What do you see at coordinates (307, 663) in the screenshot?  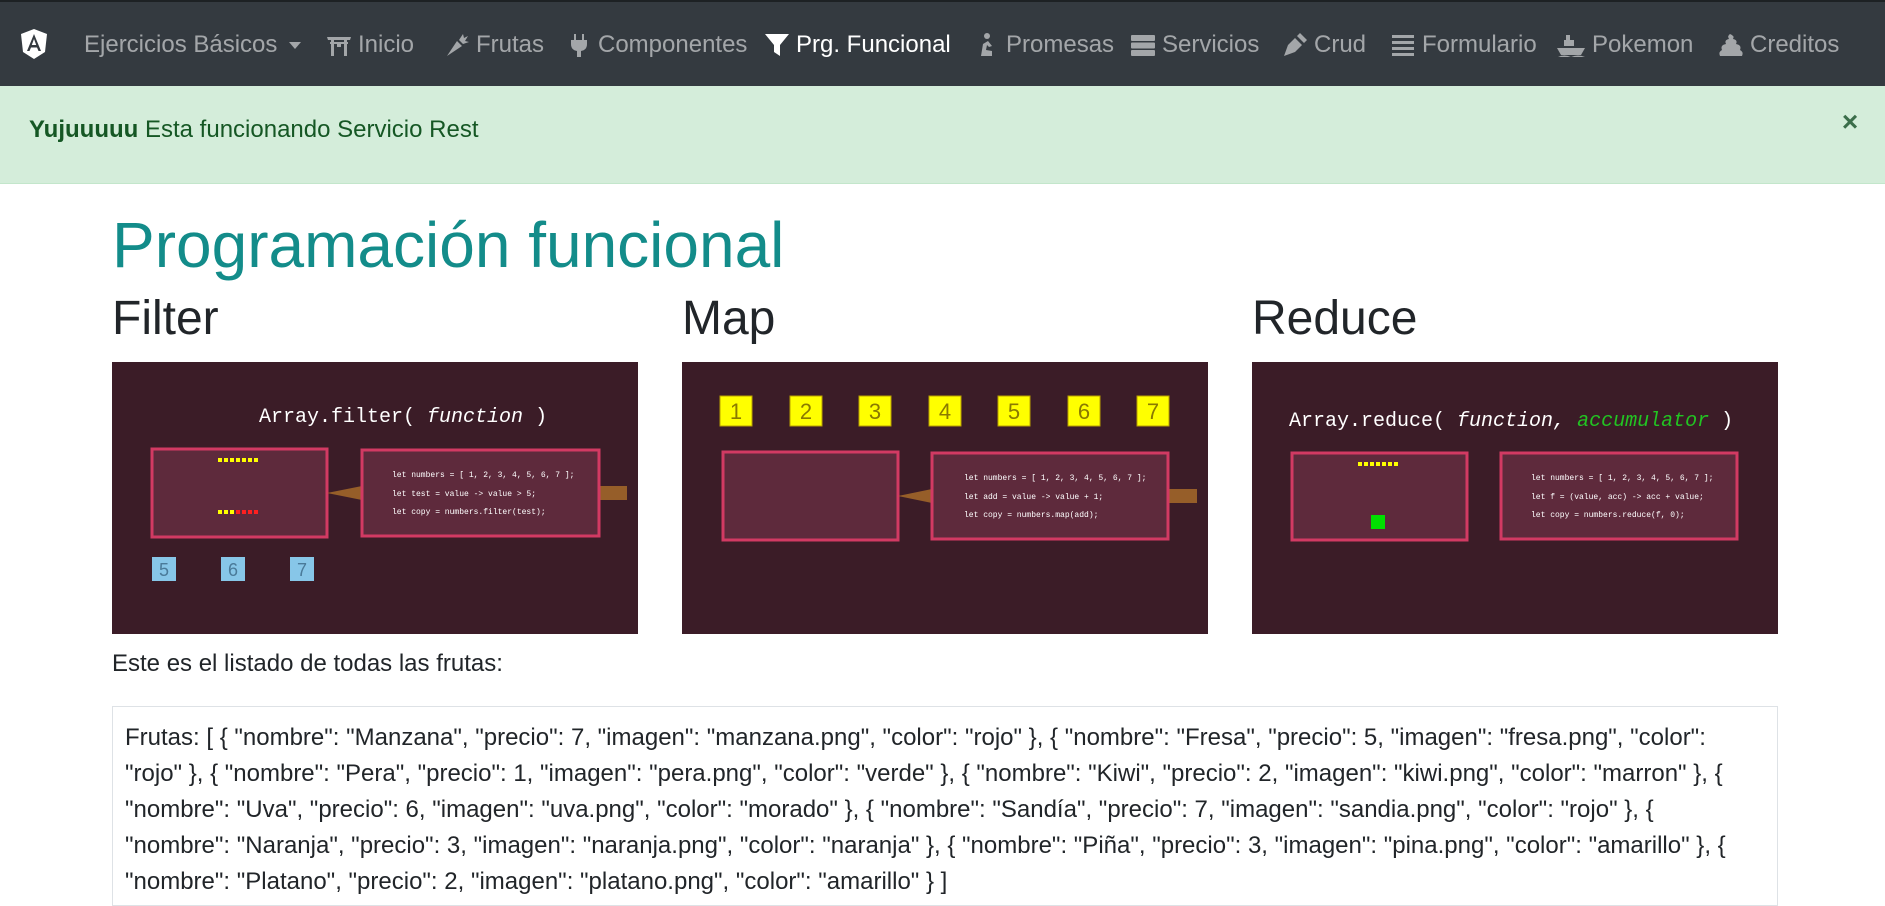 I see `fruits-caption: Este es el listado de todas las frutas:` at bounding box center [307, 663].